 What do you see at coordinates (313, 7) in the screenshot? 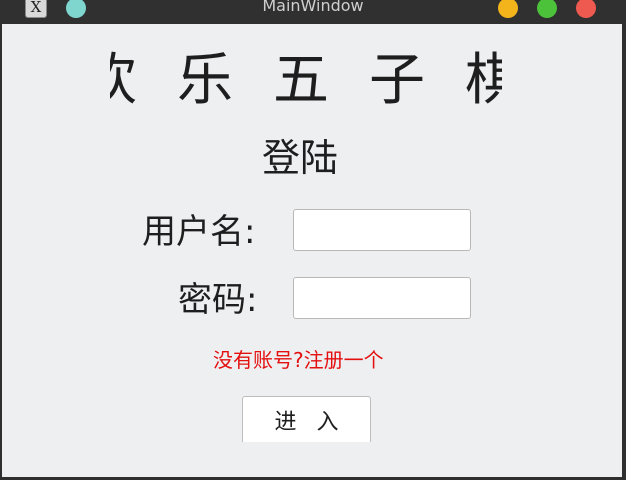
I see `window-title: MainWindow` at bounding box center [313, 7].